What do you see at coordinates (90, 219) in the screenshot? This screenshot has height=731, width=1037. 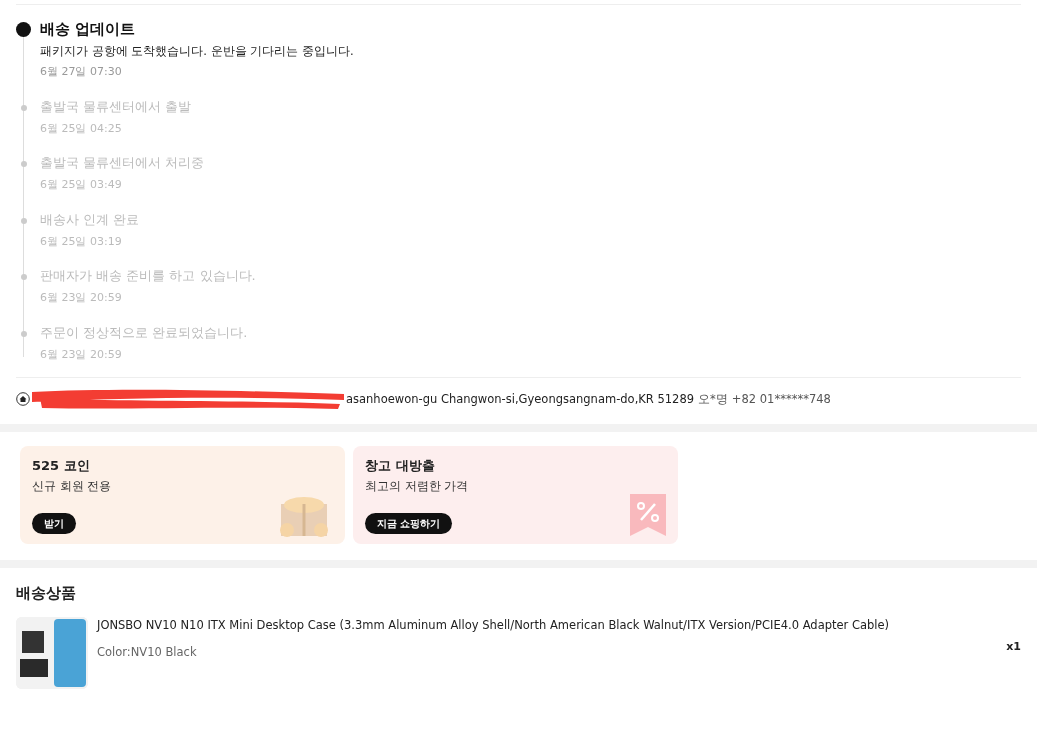 I see `event-title: 배송사 인계 완료` at bounding box center [90, 219].